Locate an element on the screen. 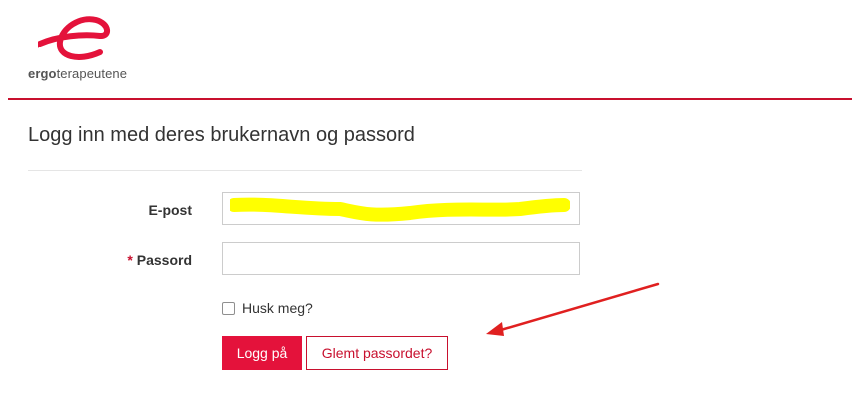 The width and height of the screenshot is (864, 402). header-divider is located at coordinates (430, 99).